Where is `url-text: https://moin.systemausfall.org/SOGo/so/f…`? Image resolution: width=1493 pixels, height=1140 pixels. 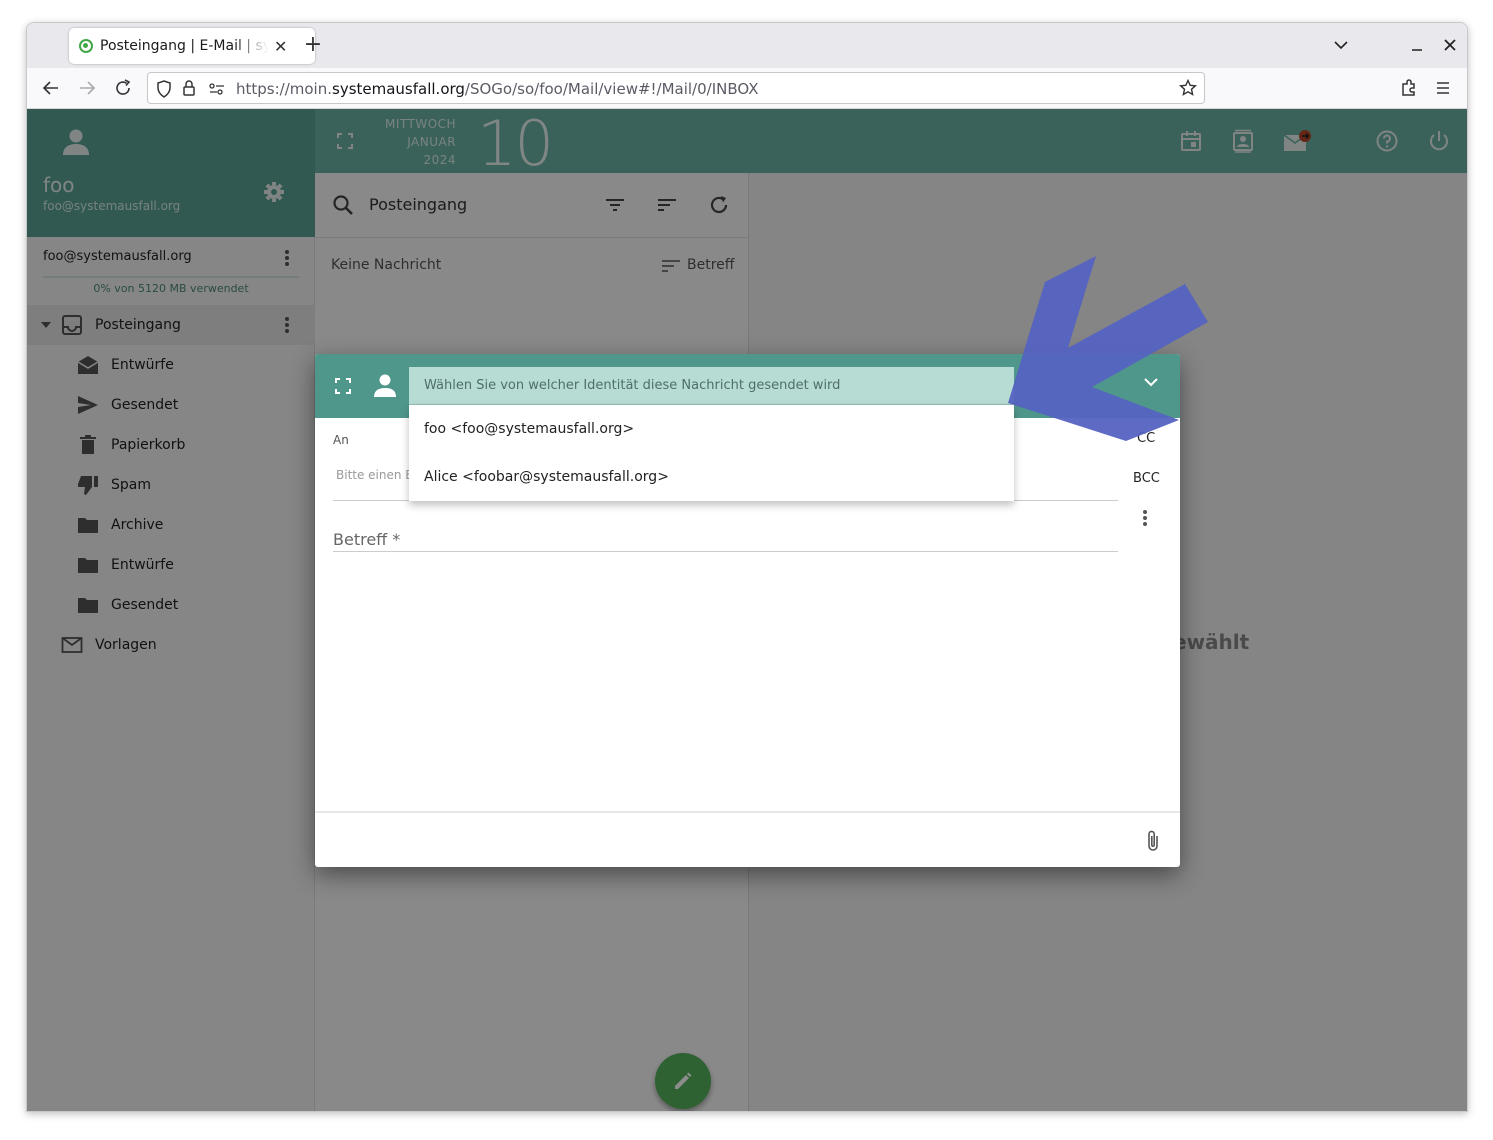 url-text: https://moin.systemausfall.org/SOGo/so/f… is located at coordinates (497, 89).